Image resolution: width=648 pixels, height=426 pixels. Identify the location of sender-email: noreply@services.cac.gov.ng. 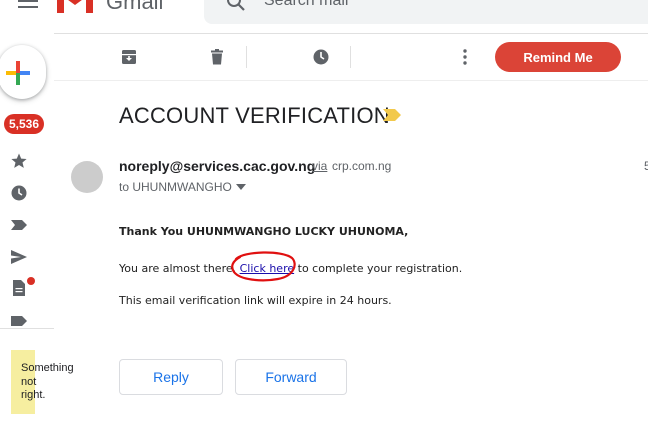
(217, 166).